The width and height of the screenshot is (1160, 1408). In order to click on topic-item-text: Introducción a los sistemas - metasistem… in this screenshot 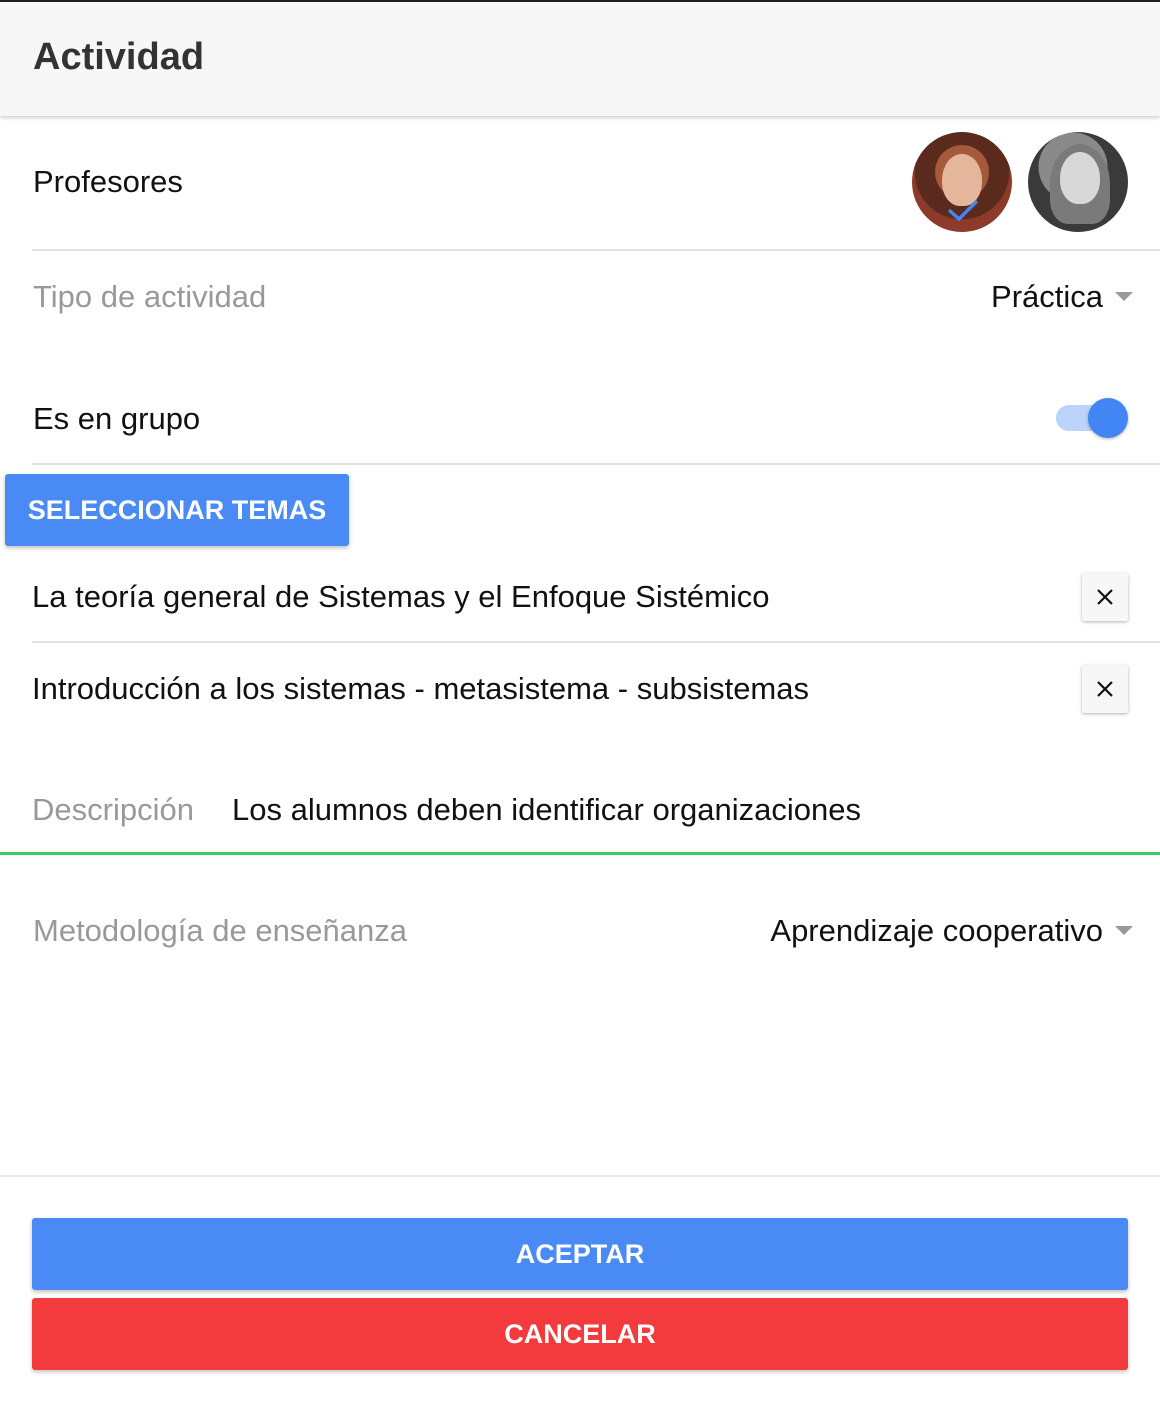, I will do `click(420, 688)`.